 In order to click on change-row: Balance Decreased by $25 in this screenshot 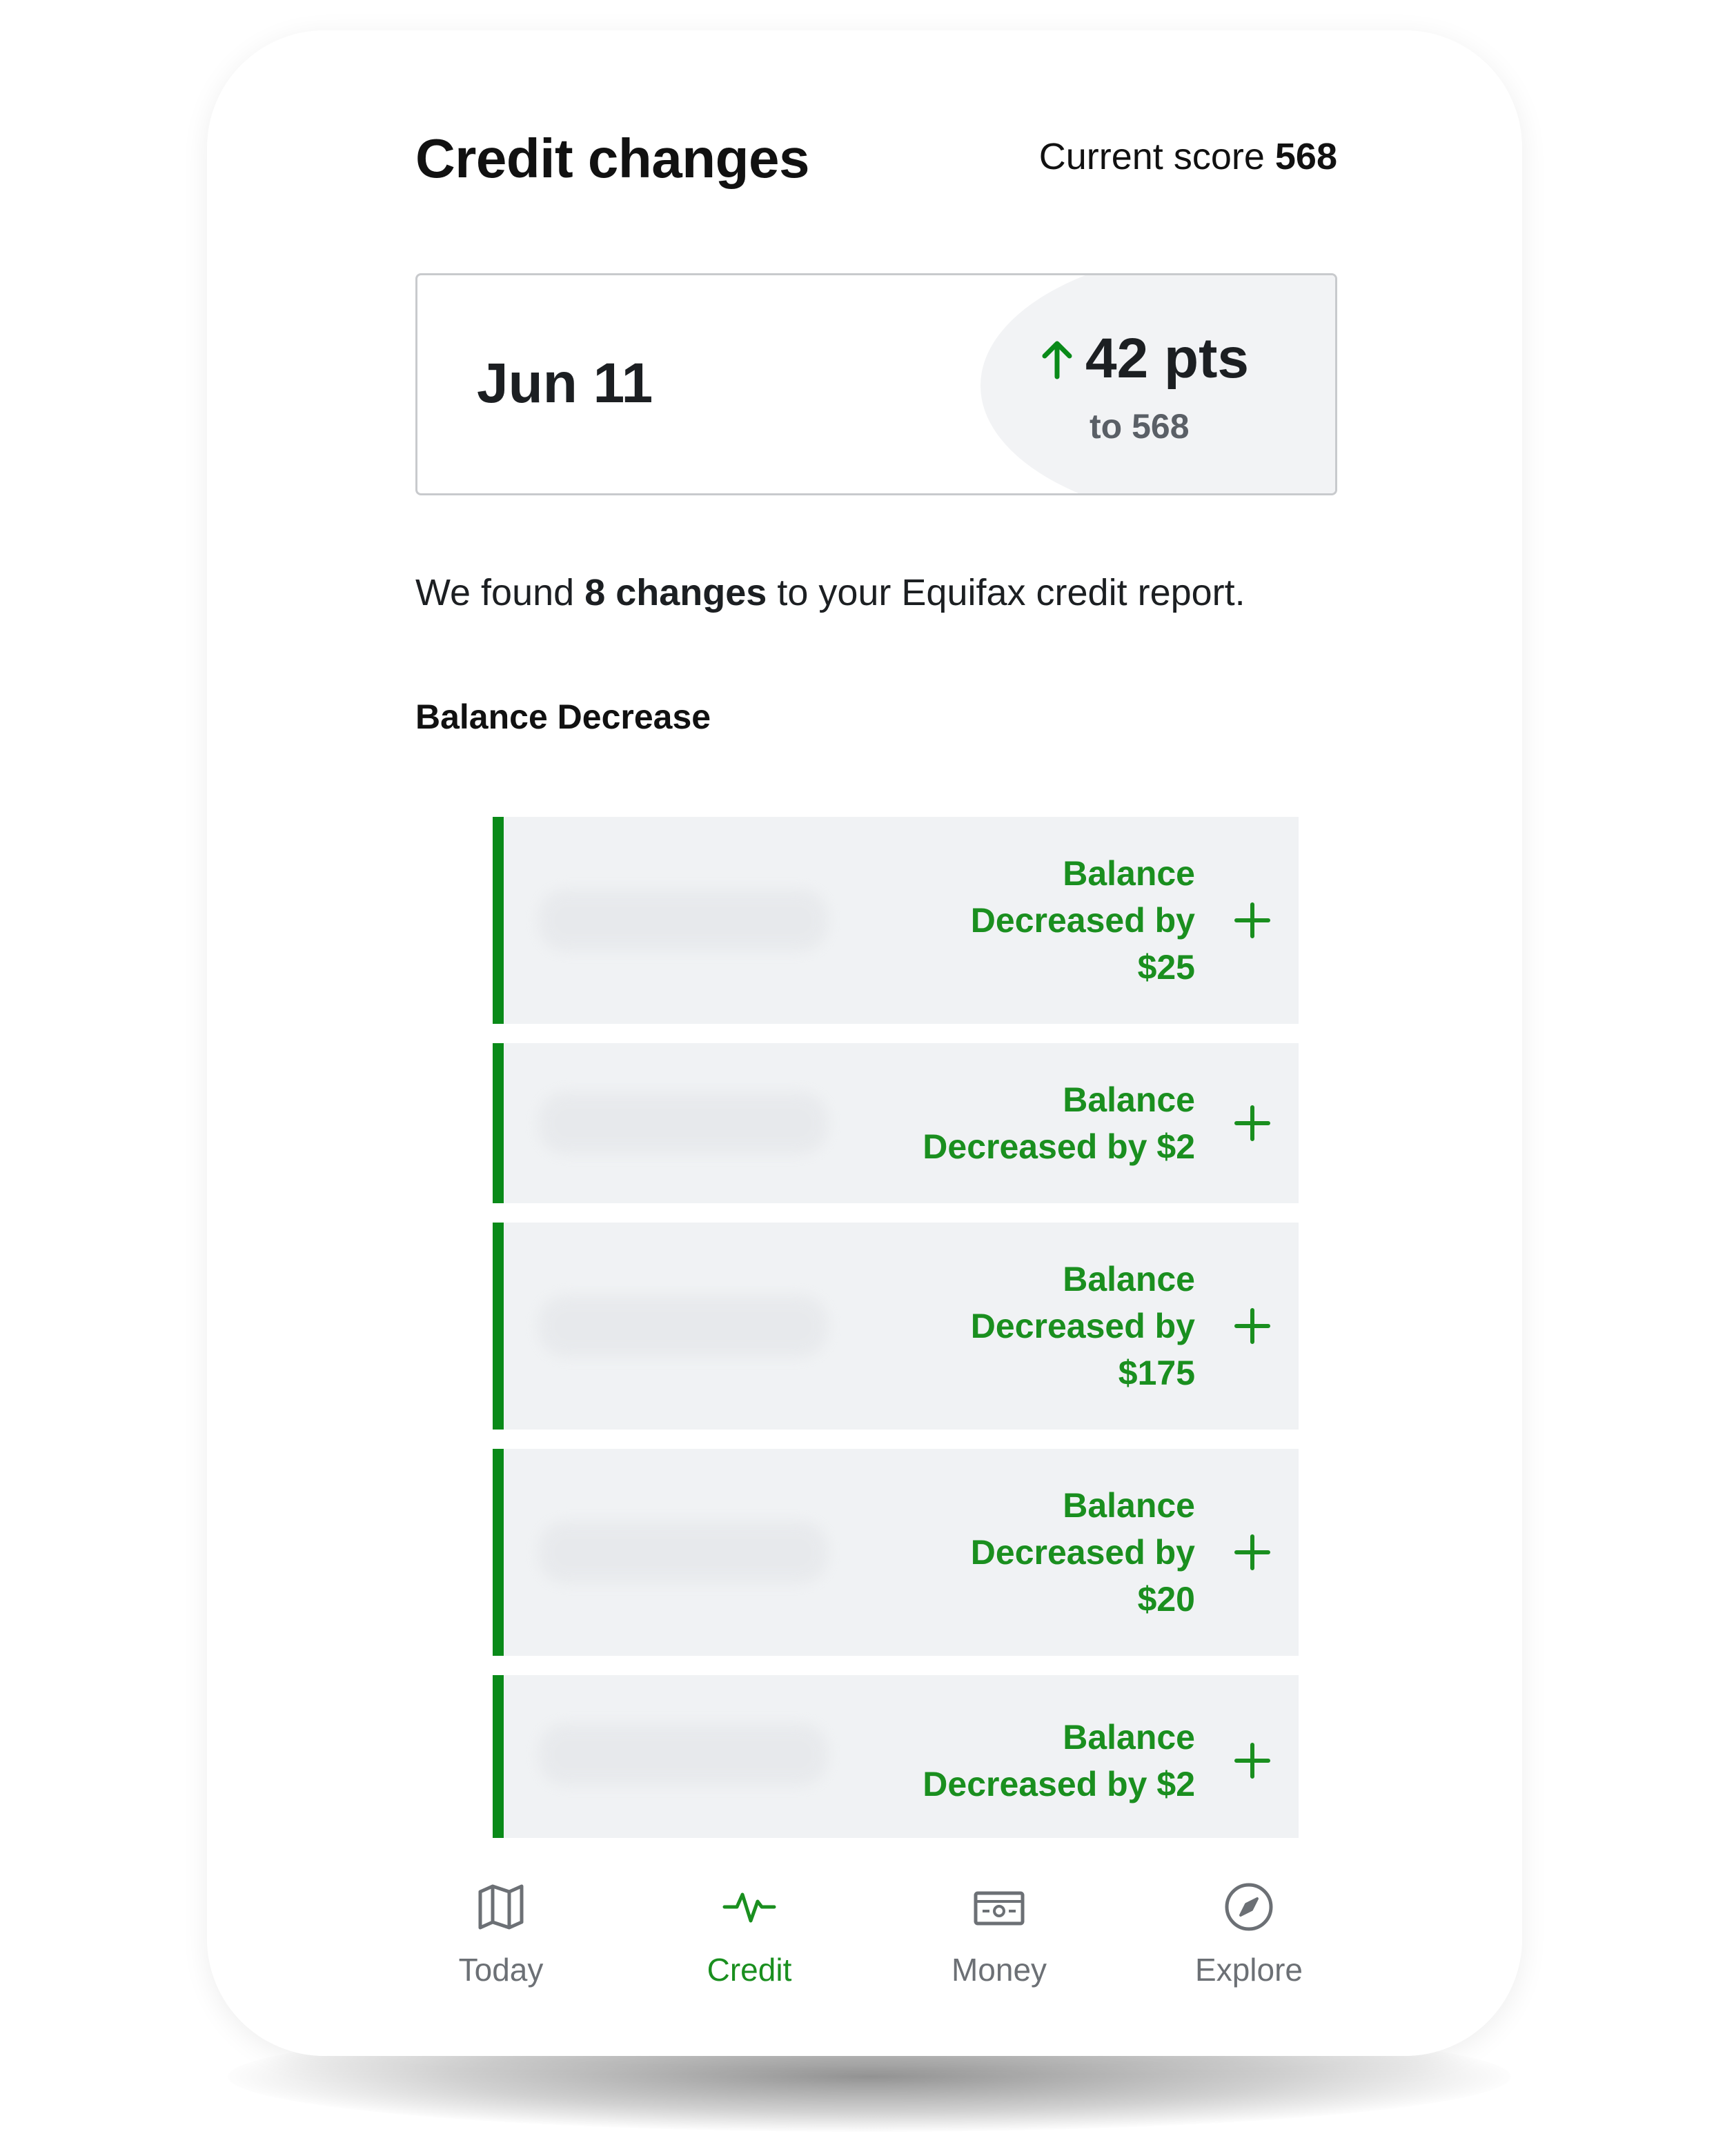, I will do `click(896, 920)`.